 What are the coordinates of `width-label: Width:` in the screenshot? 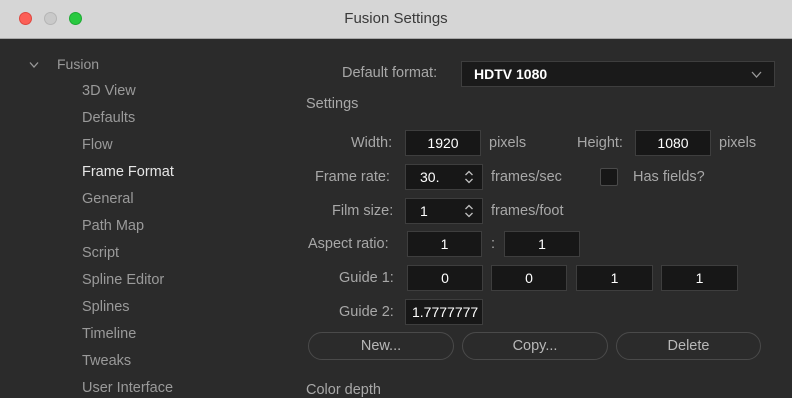 It's located at (372, 143).